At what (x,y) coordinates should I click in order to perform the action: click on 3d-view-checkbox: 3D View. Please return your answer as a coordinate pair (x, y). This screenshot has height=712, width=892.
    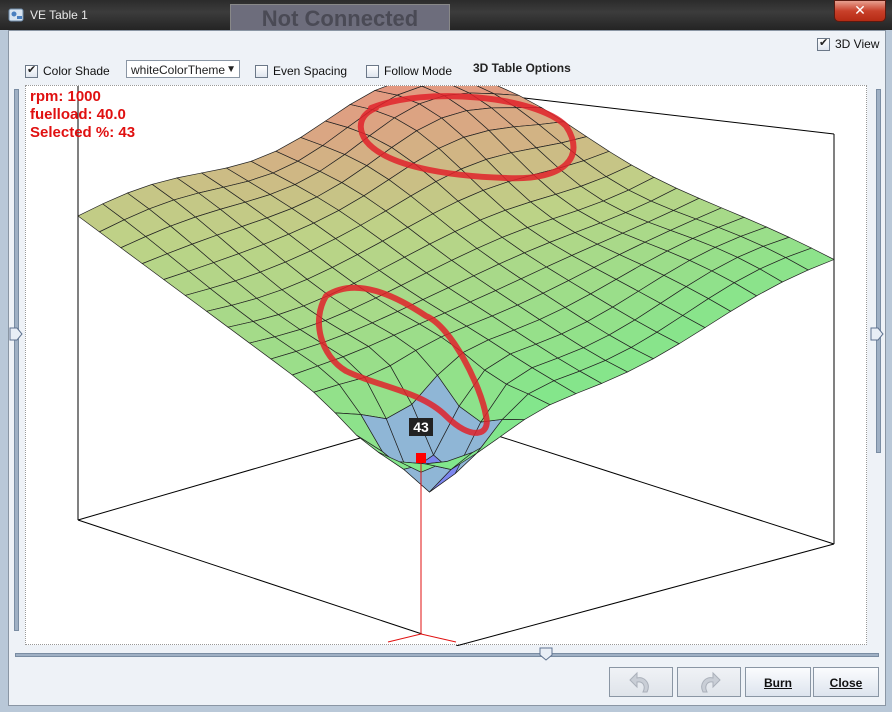
    Looking at the image, I should click on (848, 43).